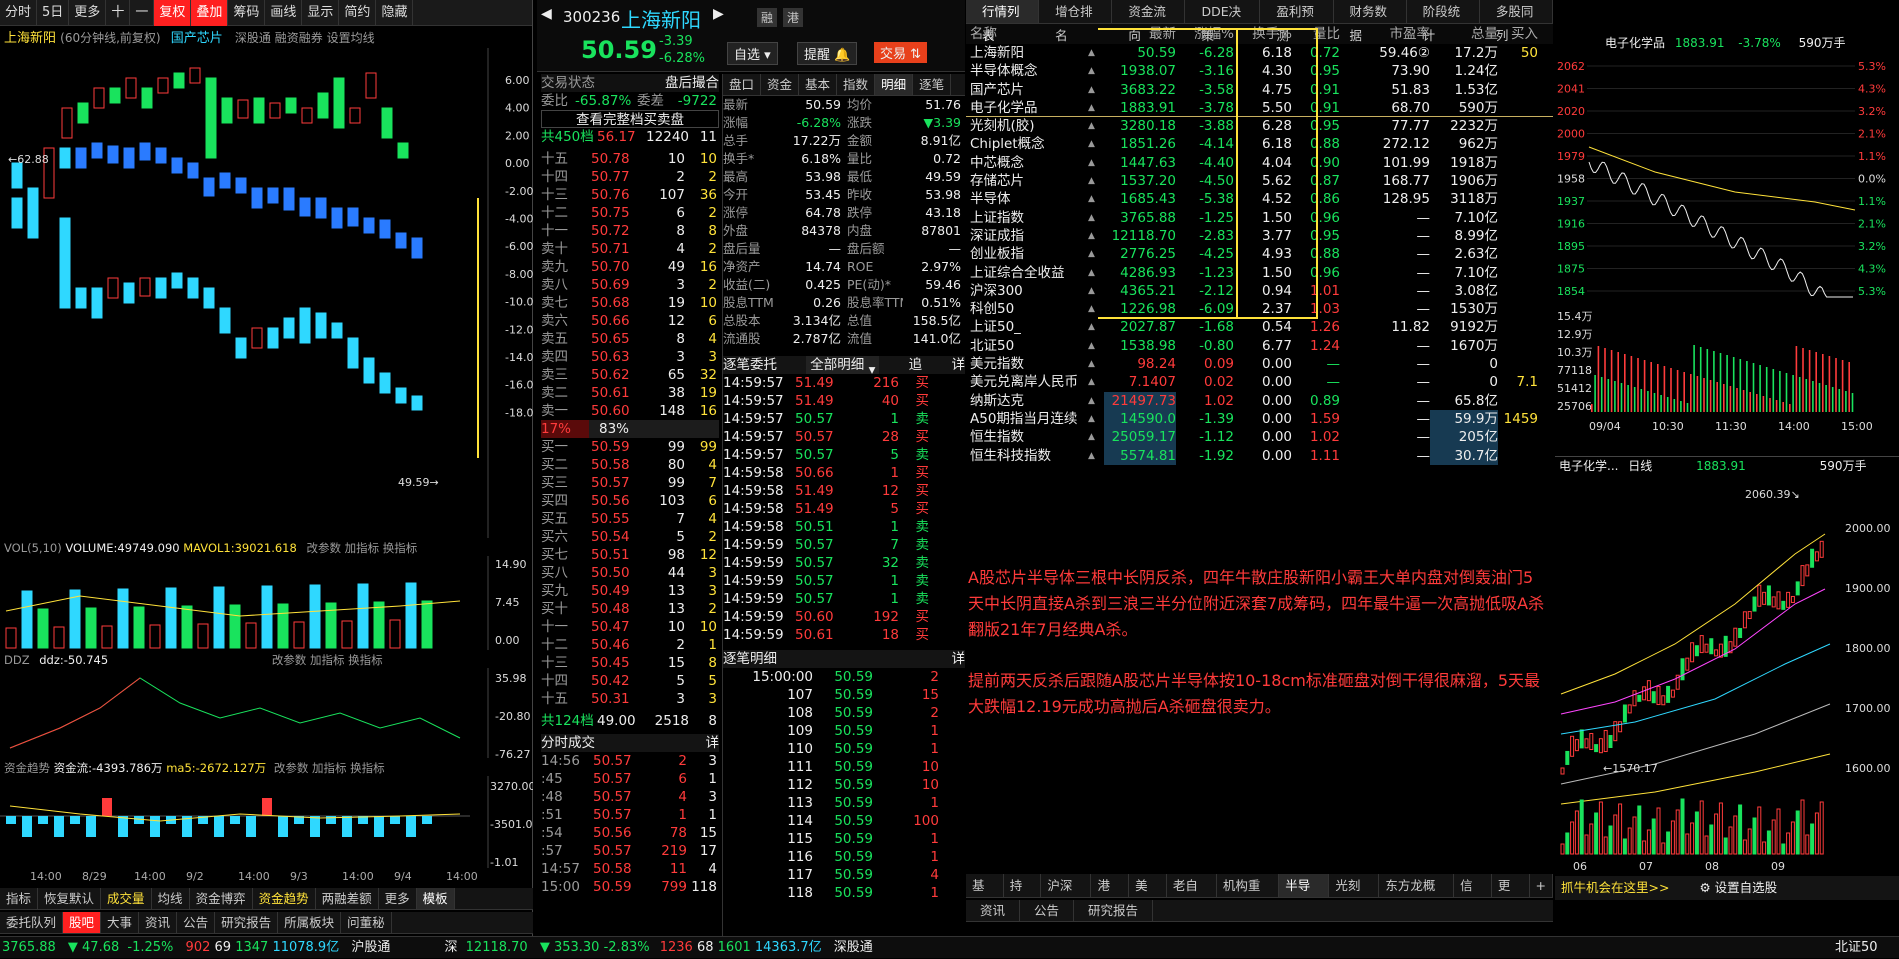 The width and height of the screenshot is (1899, 959). Describe the element at coordinates (1473, 895) in the screenshot. I see `watchlist-tab: 信息` at that location.